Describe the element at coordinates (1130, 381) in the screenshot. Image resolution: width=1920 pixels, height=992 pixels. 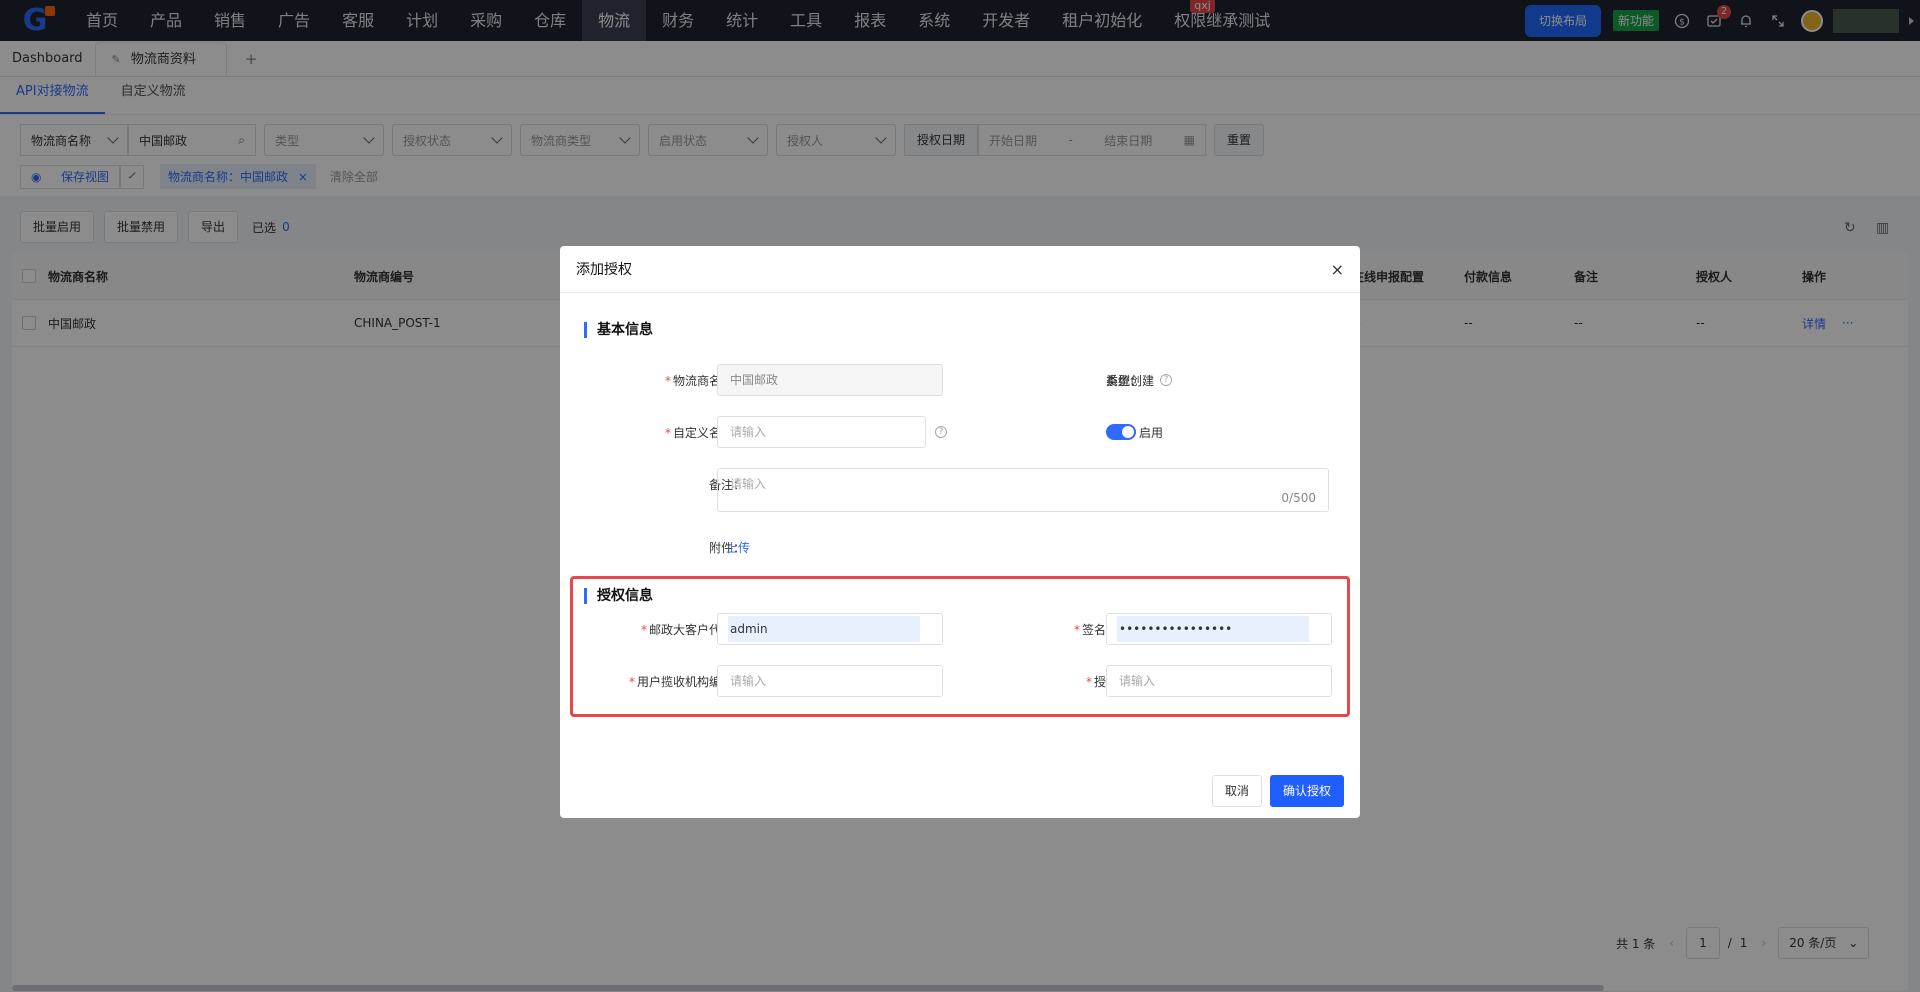
I see `type-value: 系统创建` at that location.